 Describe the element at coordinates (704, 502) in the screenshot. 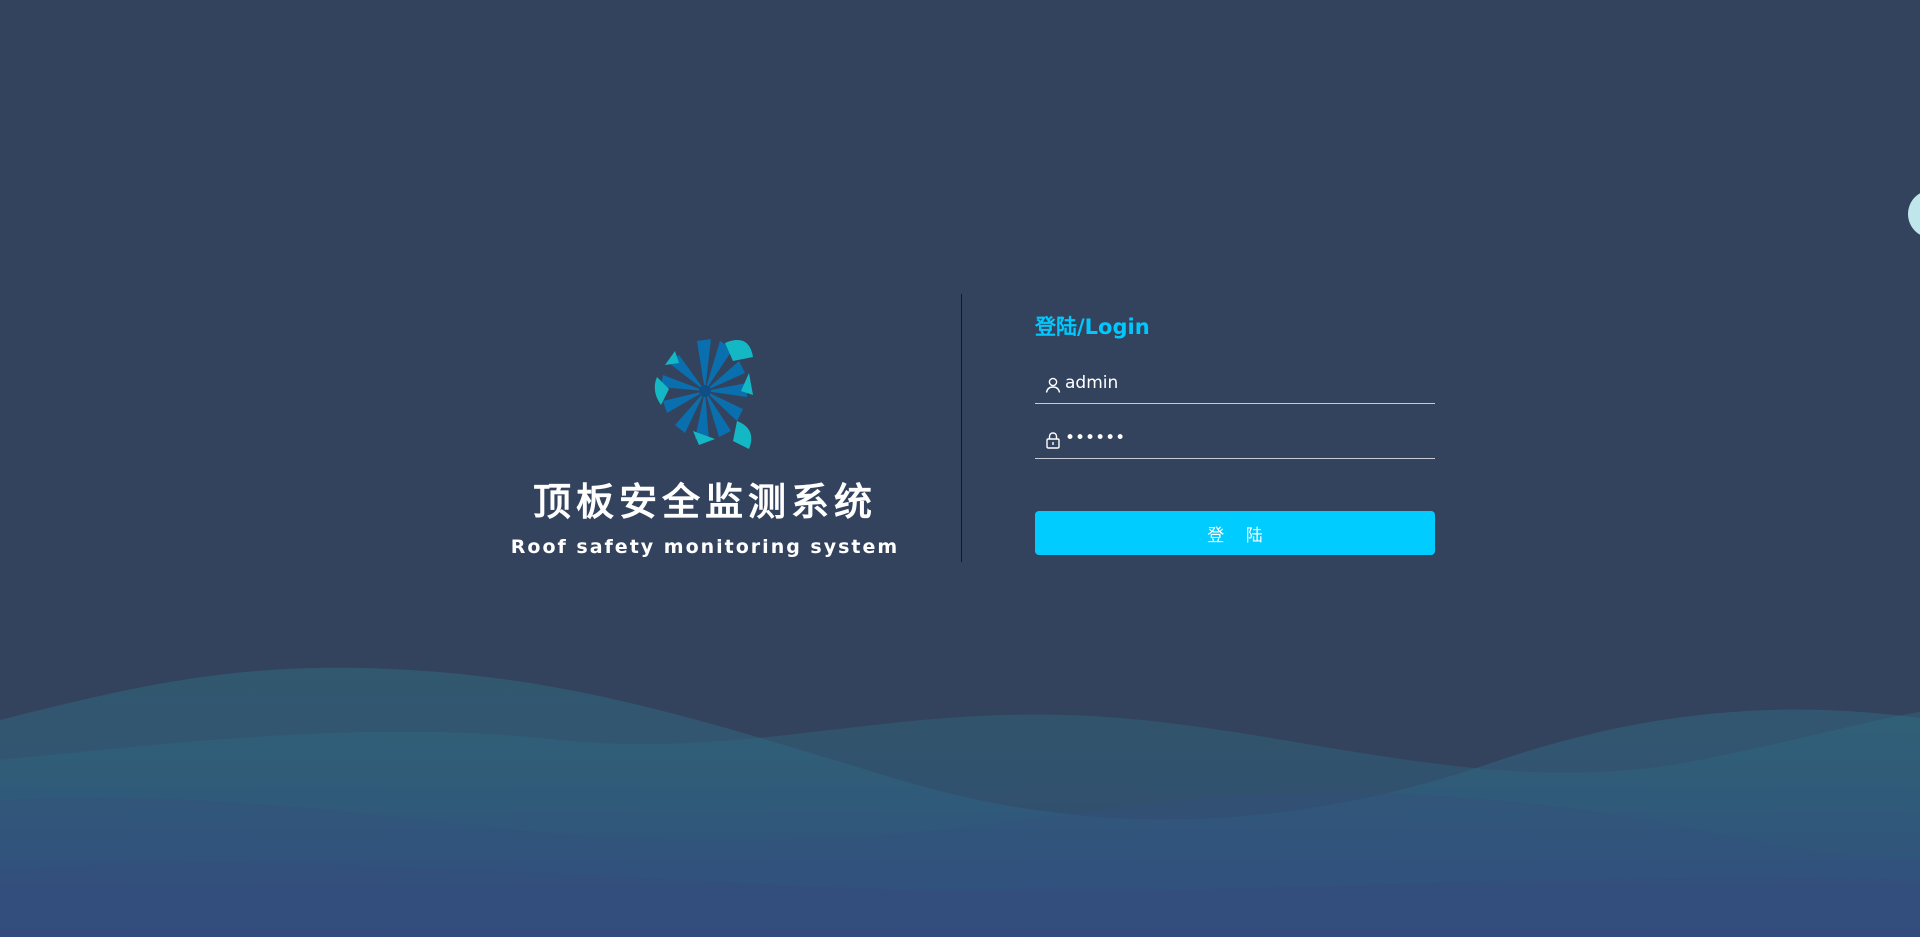

I see `brand-title: 顶板安全监测系统` at that location.